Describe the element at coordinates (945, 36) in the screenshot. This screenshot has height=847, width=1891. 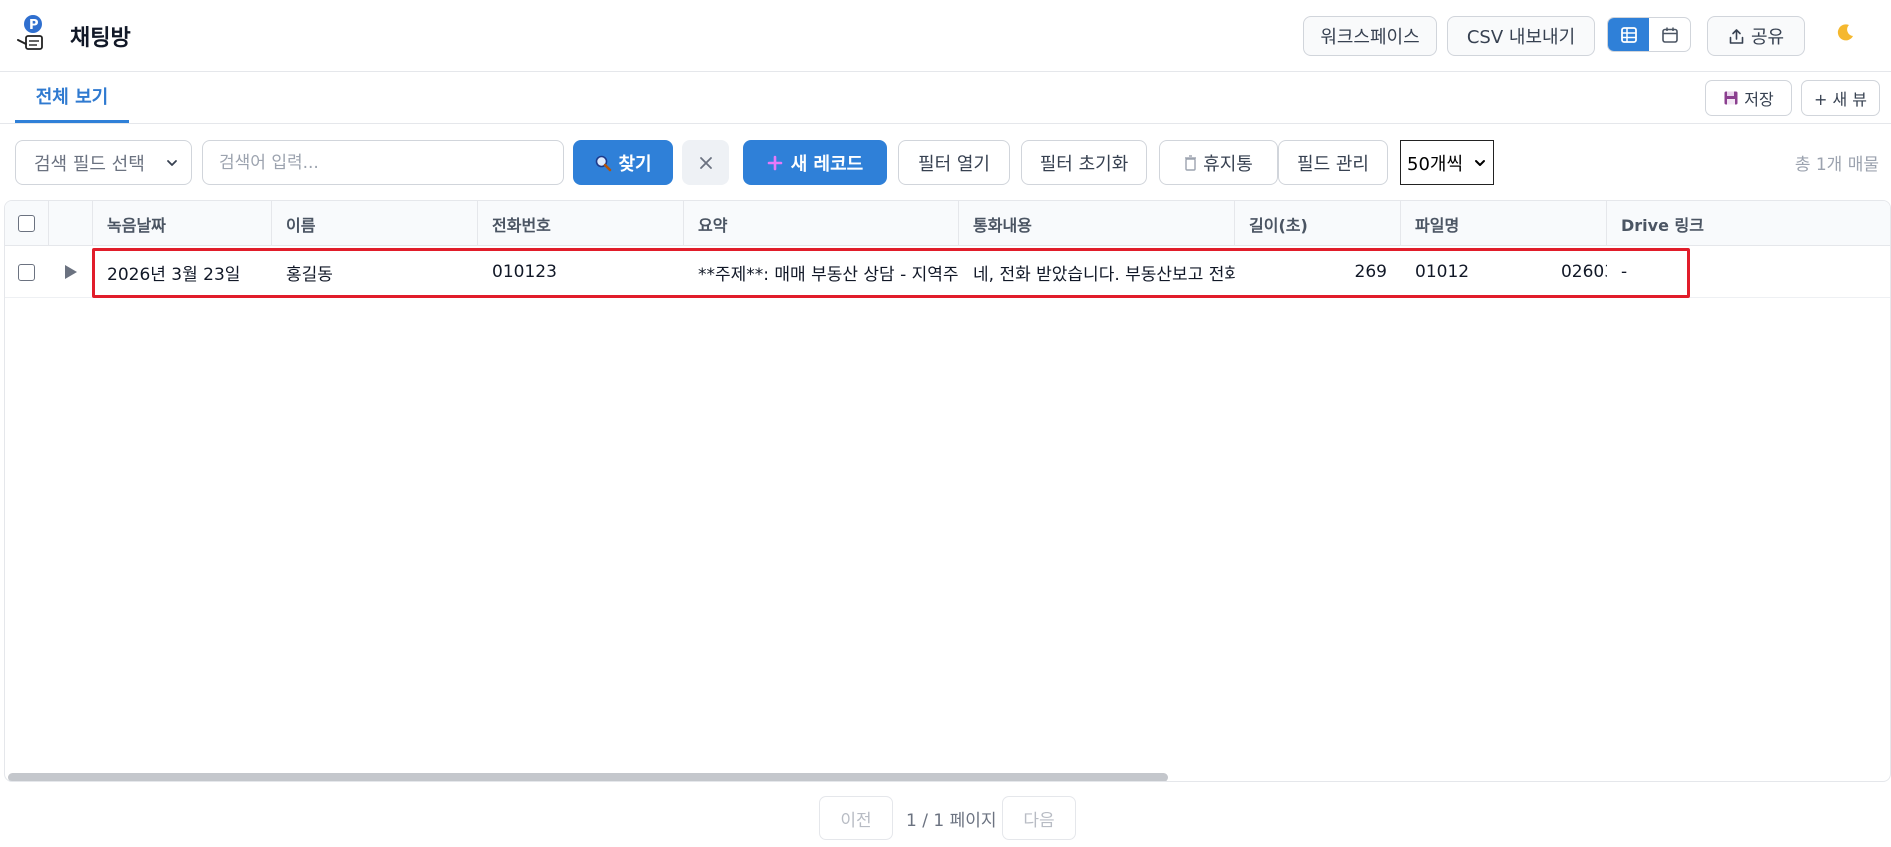
I see `app-header: P 채팅방 워크스페이스 CSV 내보내기 공유` at that location.